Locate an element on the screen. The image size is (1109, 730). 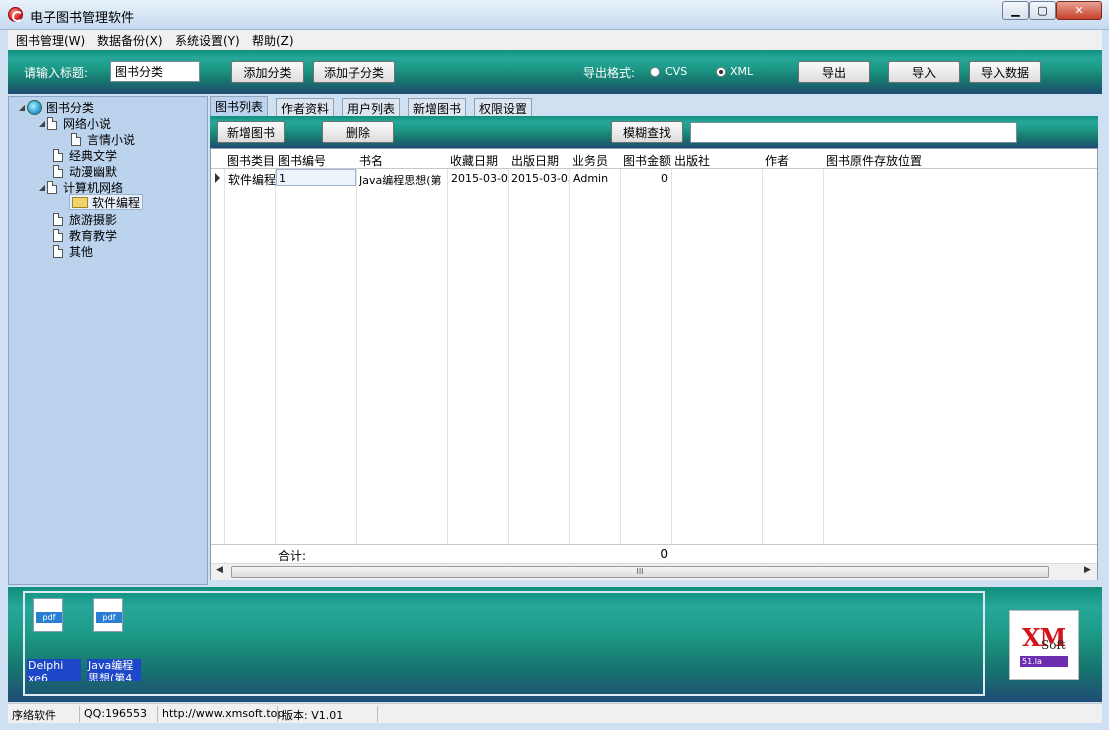
fuzzy-search-button: 模糊查找 is located at coordinates (647, 132).